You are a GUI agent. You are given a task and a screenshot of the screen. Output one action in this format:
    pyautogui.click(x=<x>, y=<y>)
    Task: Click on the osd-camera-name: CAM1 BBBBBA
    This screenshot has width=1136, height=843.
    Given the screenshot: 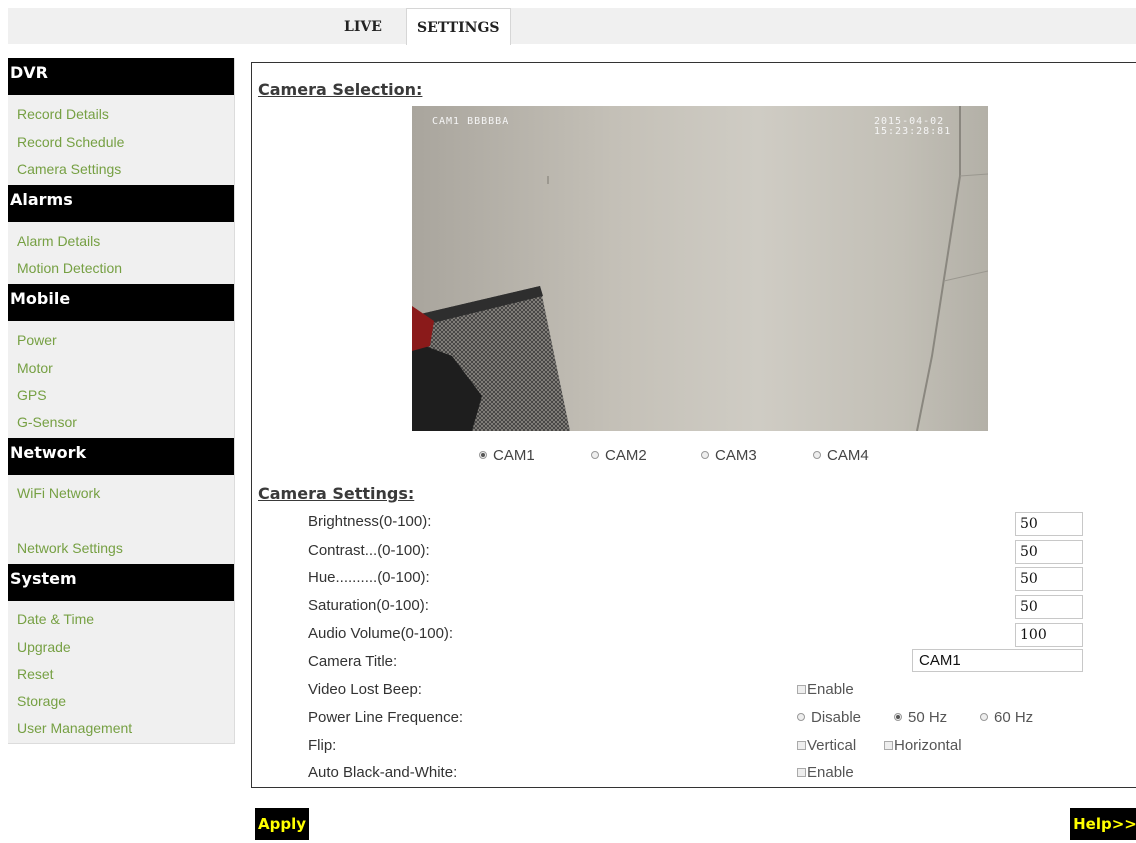 What is the action you would take?
    pyautogui.click(x=471, y=121)
    